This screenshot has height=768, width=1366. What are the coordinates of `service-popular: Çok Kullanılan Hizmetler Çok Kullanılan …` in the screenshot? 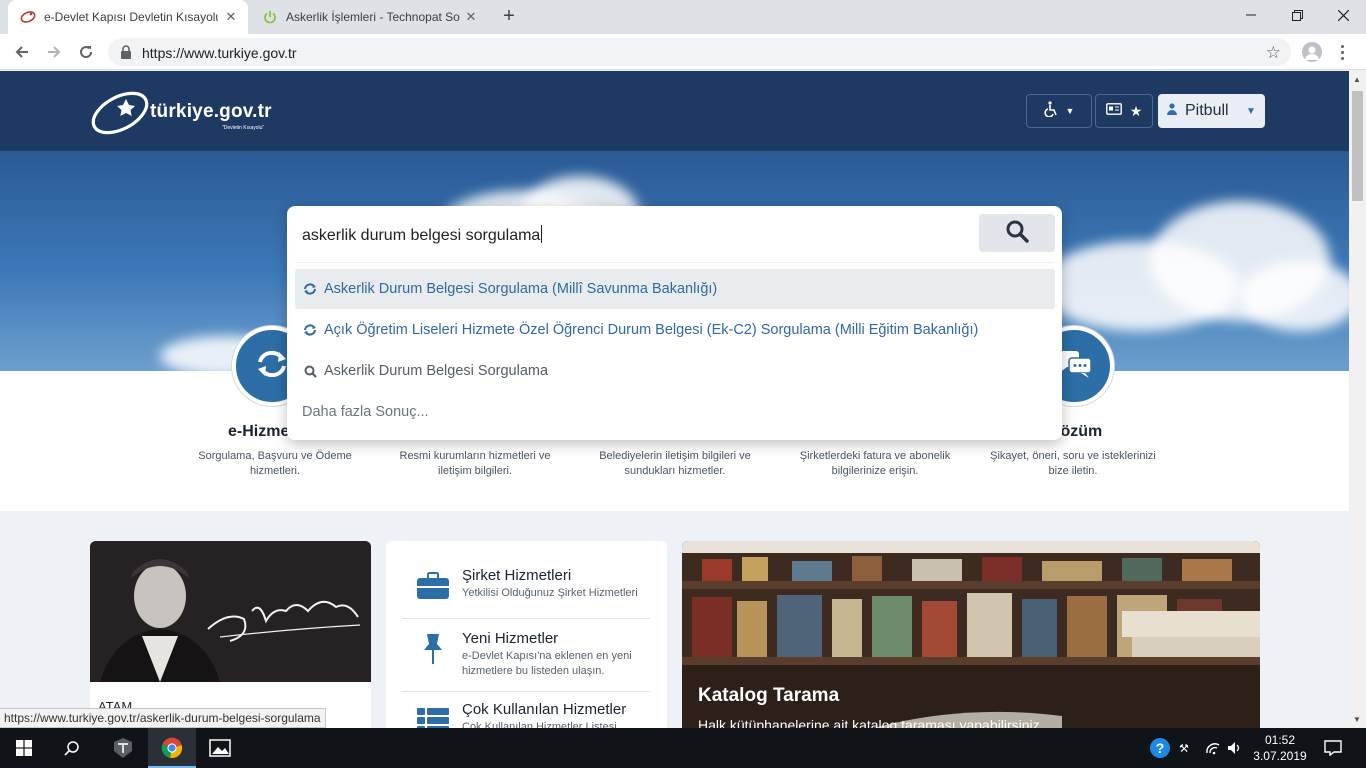 It's located at (526, 714).